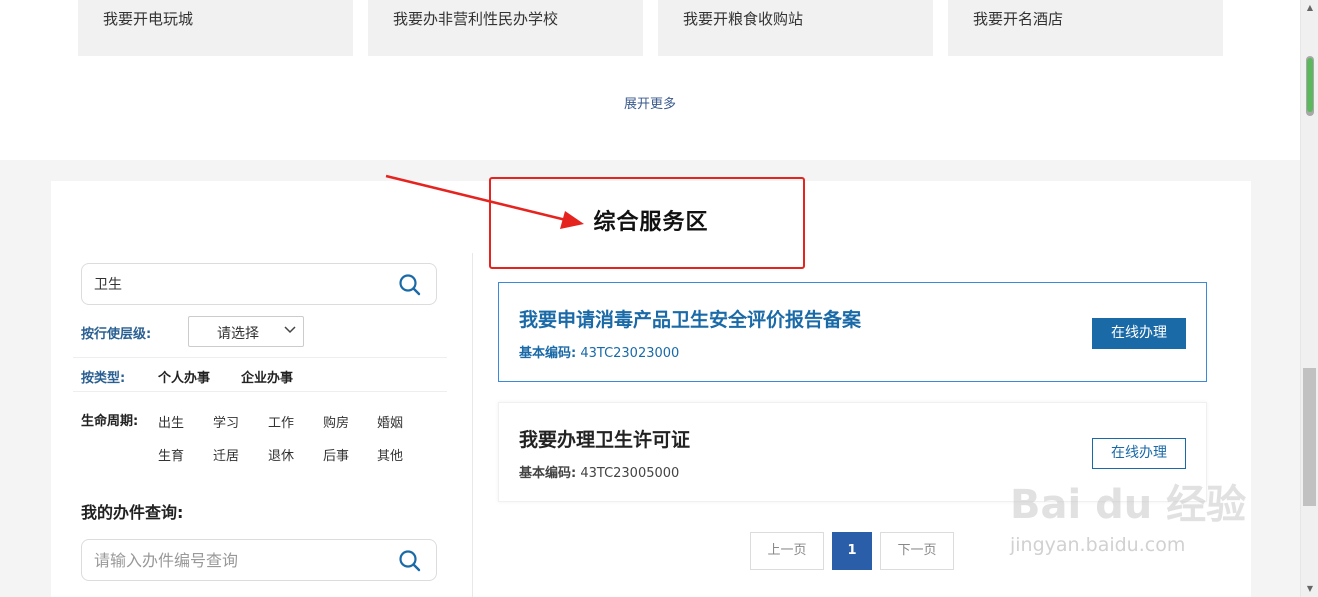 The height and width of the screenshot is (597, 1318). Describe the element at coordinates (1310, 86) in the screenshot. I see `mini-scroll-indicator` at that location.